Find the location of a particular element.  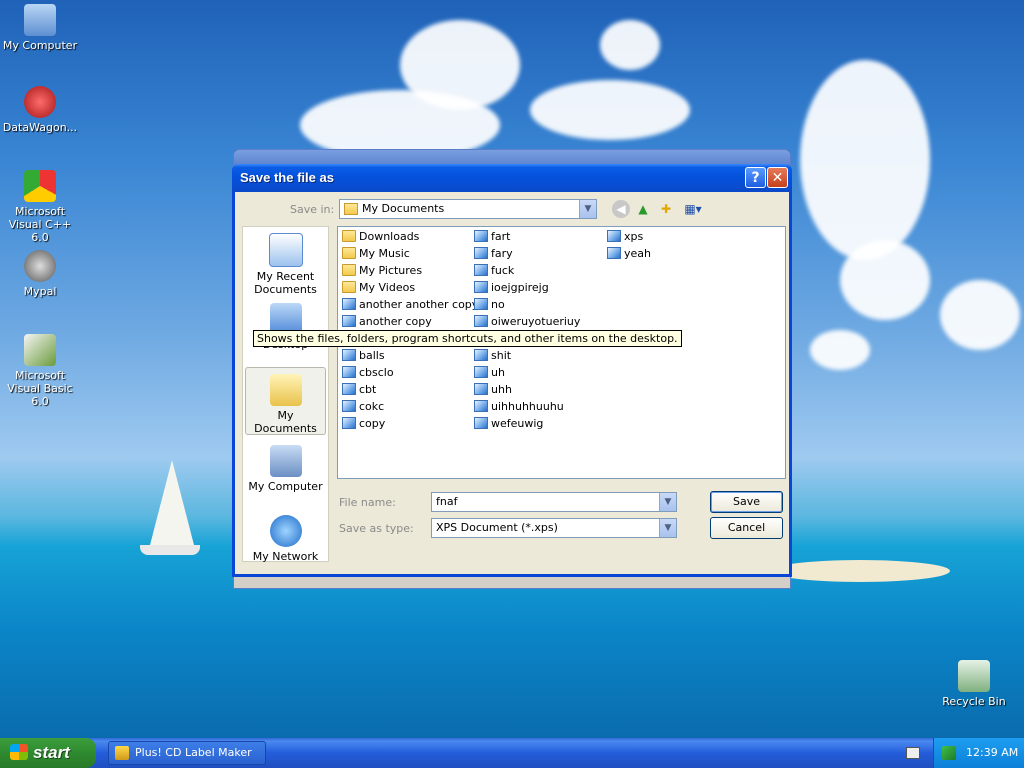

file-item-label: uhh is located at coordinates (501, 389).